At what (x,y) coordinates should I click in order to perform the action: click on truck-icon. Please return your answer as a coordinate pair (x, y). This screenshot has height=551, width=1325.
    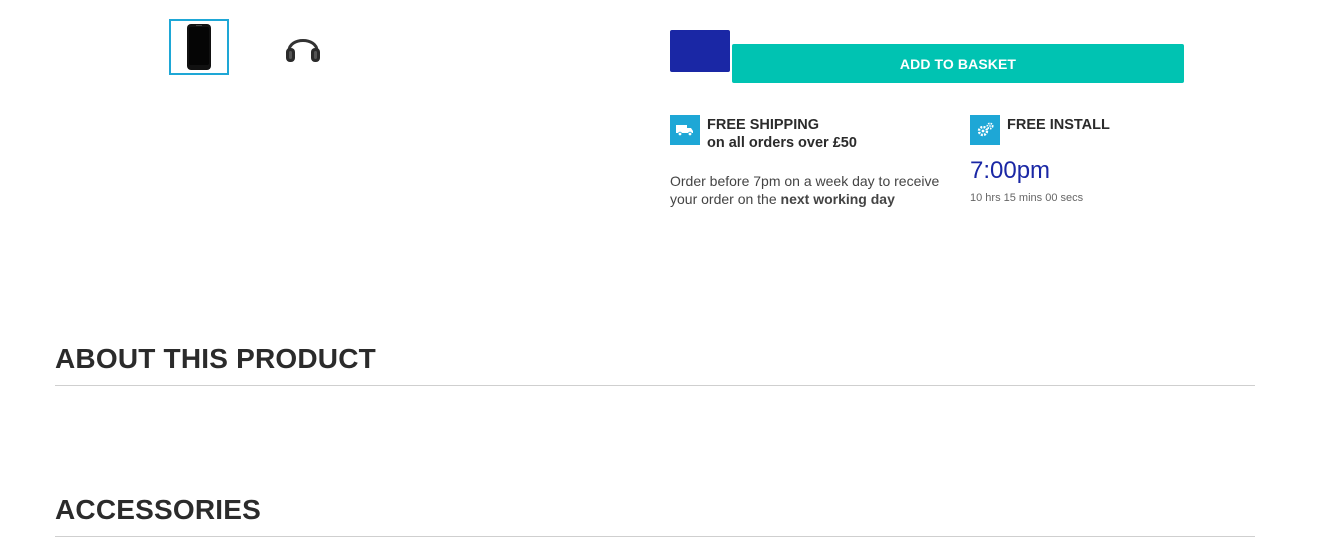
    Looking at the image, I should click on (685, 130).